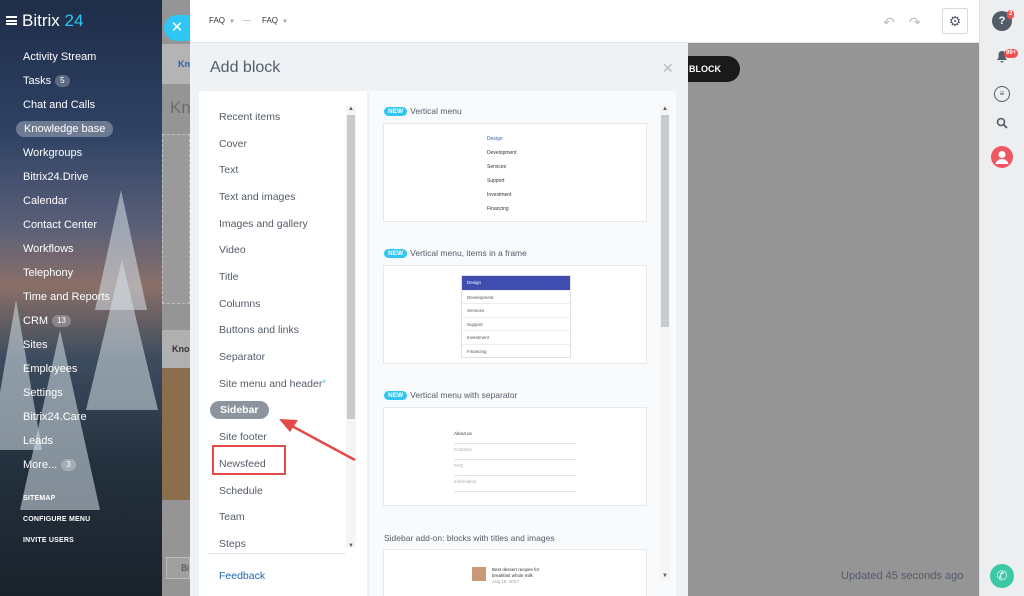 This screenshot has width=1024, height=596. I want to click on nav-item-telephony: Telephony, so click(81, 273).